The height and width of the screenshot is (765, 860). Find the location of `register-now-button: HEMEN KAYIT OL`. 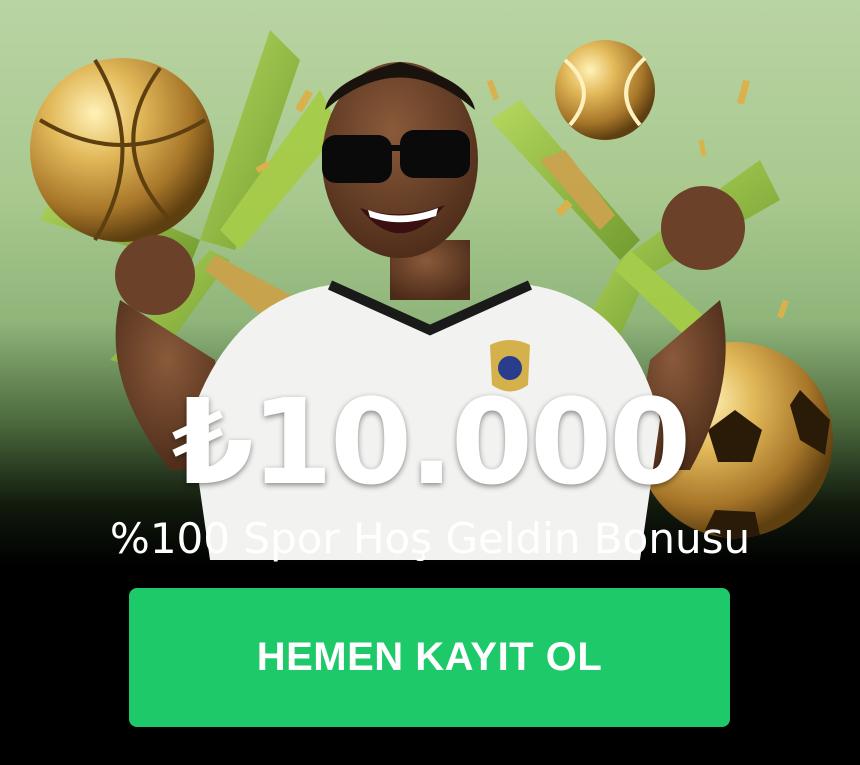

register-now-button: HEMEN KAYIT OL is located at coordinates (429, 657).